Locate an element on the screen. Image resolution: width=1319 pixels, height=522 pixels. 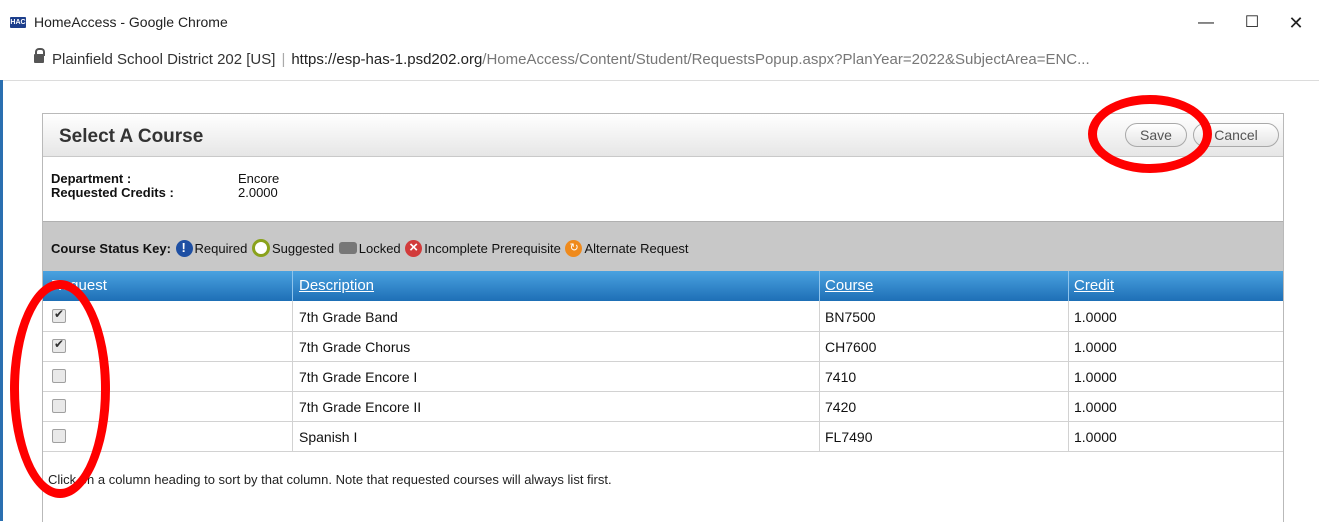
required-icon is located at coordinates (184, 248).